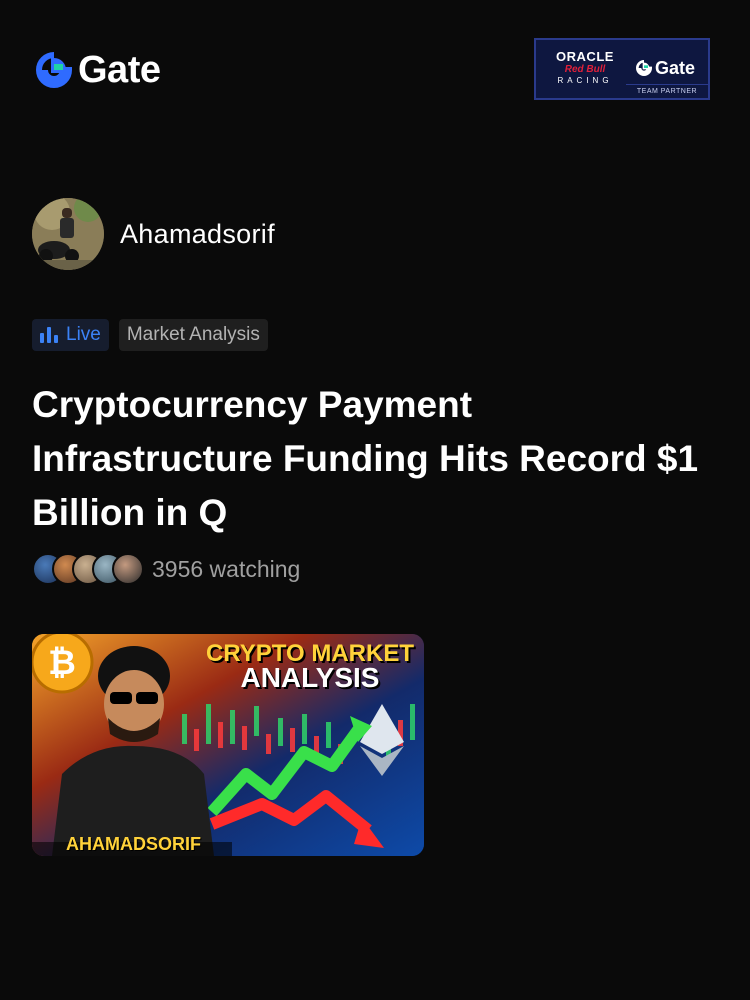 The height and width of the screenshot is (1000, 750). What do you see at coordinates (226, 568) in the screenshot?
I see `watching-count: 3956 watching` at bounding box center [226, 568].